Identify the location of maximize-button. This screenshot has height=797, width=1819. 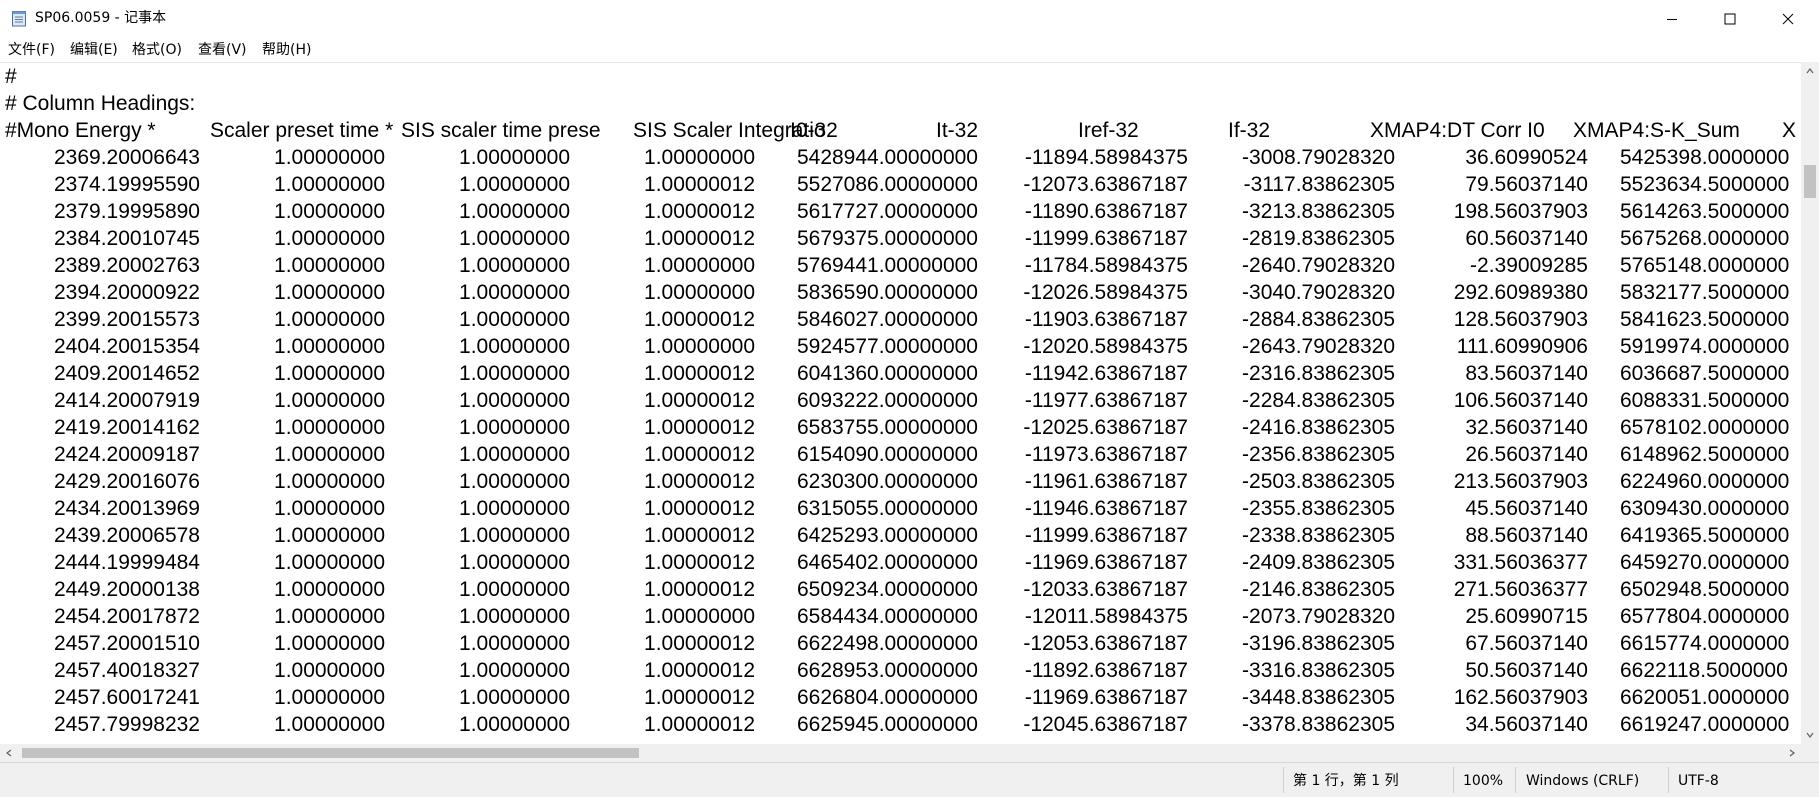
(1730, 19).